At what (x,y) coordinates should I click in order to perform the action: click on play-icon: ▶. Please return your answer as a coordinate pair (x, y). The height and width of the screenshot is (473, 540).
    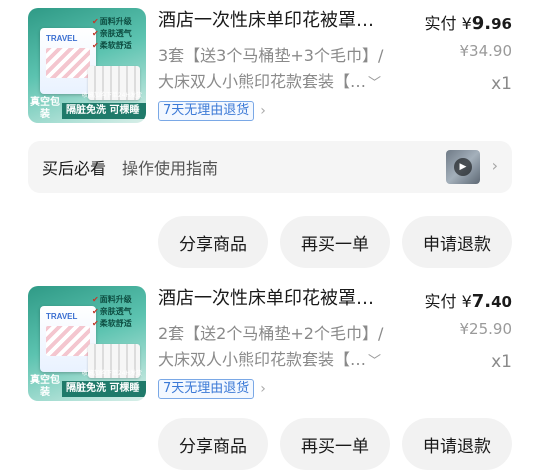
    Looking at the image, I should click on (463, 167).